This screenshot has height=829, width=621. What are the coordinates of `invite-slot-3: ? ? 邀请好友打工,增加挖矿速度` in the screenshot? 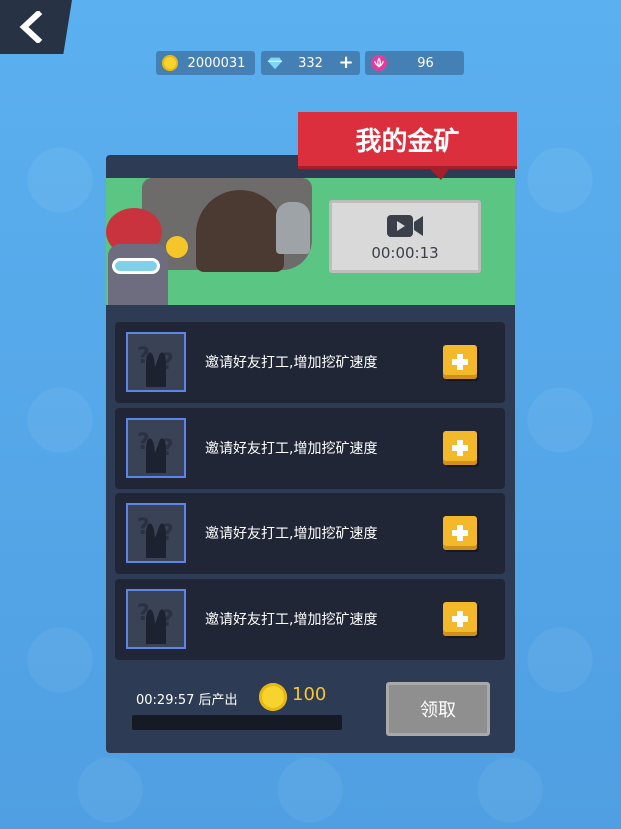 It's located at (310, 533).